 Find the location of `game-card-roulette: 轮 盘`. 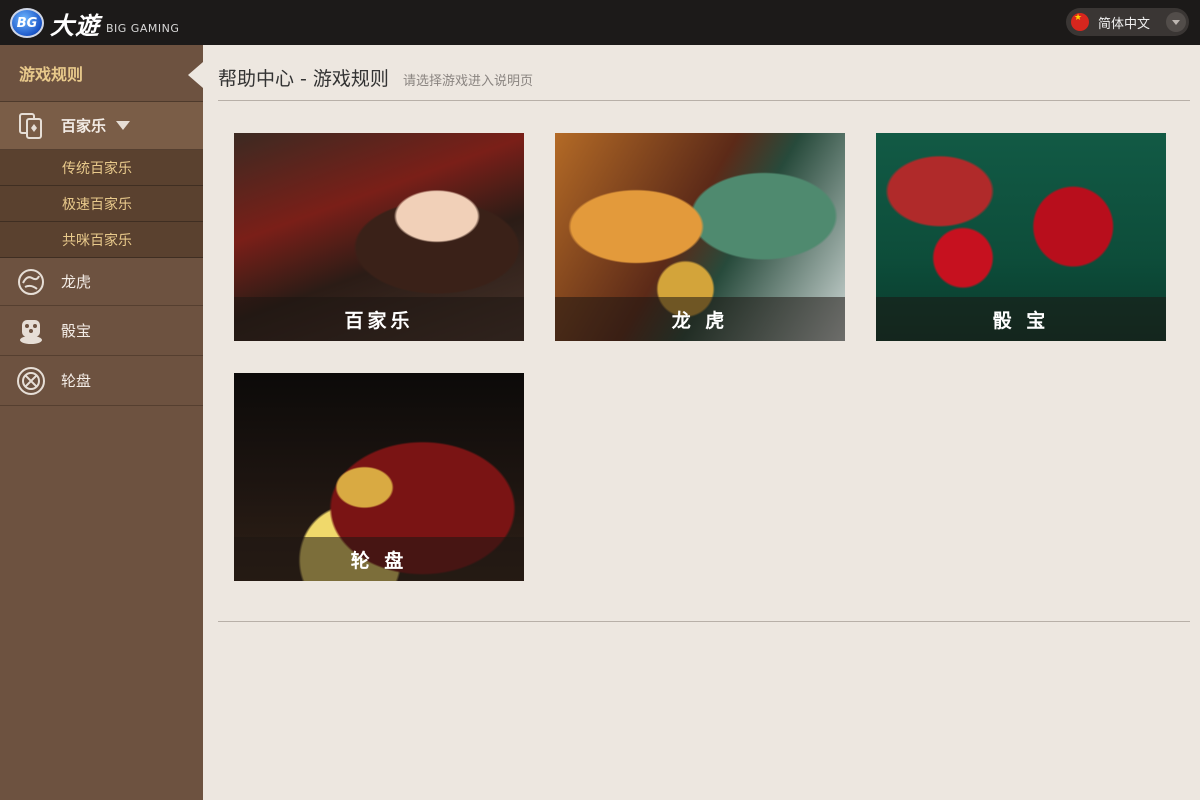

game-card-roulette: 轮 盘 is located at coordinates (379, 477).